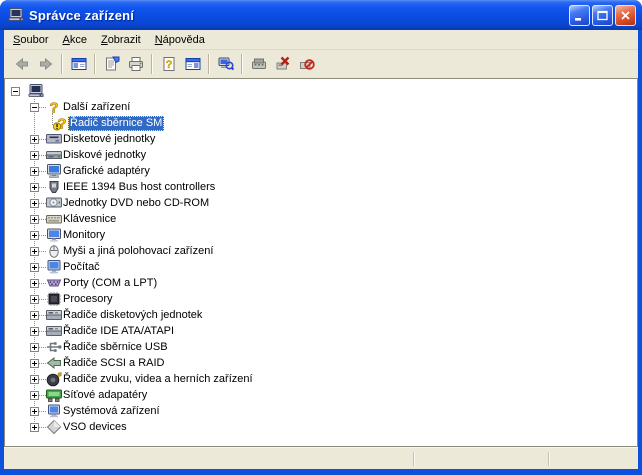  I want to click on tree-item-label: Klávesnice, so click(89, 219).